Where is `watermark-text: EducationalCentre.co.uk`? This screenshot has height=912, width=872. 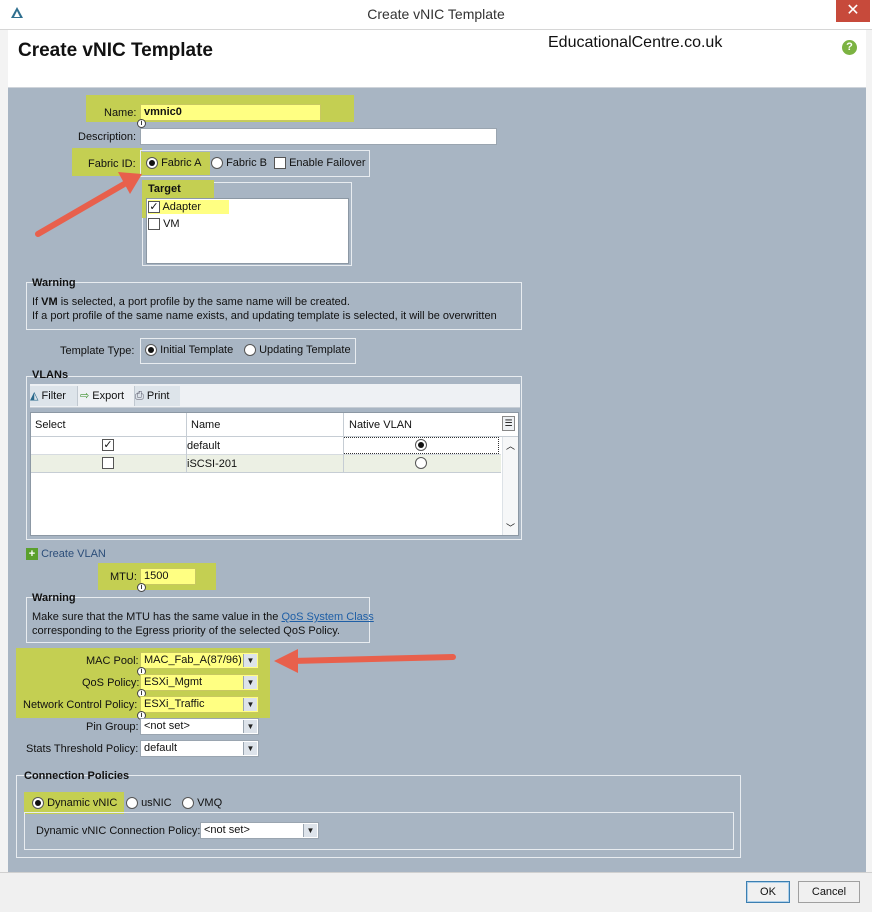
watermark-text: EducationalCentre.co.uk is located at coordinates (635, 42).